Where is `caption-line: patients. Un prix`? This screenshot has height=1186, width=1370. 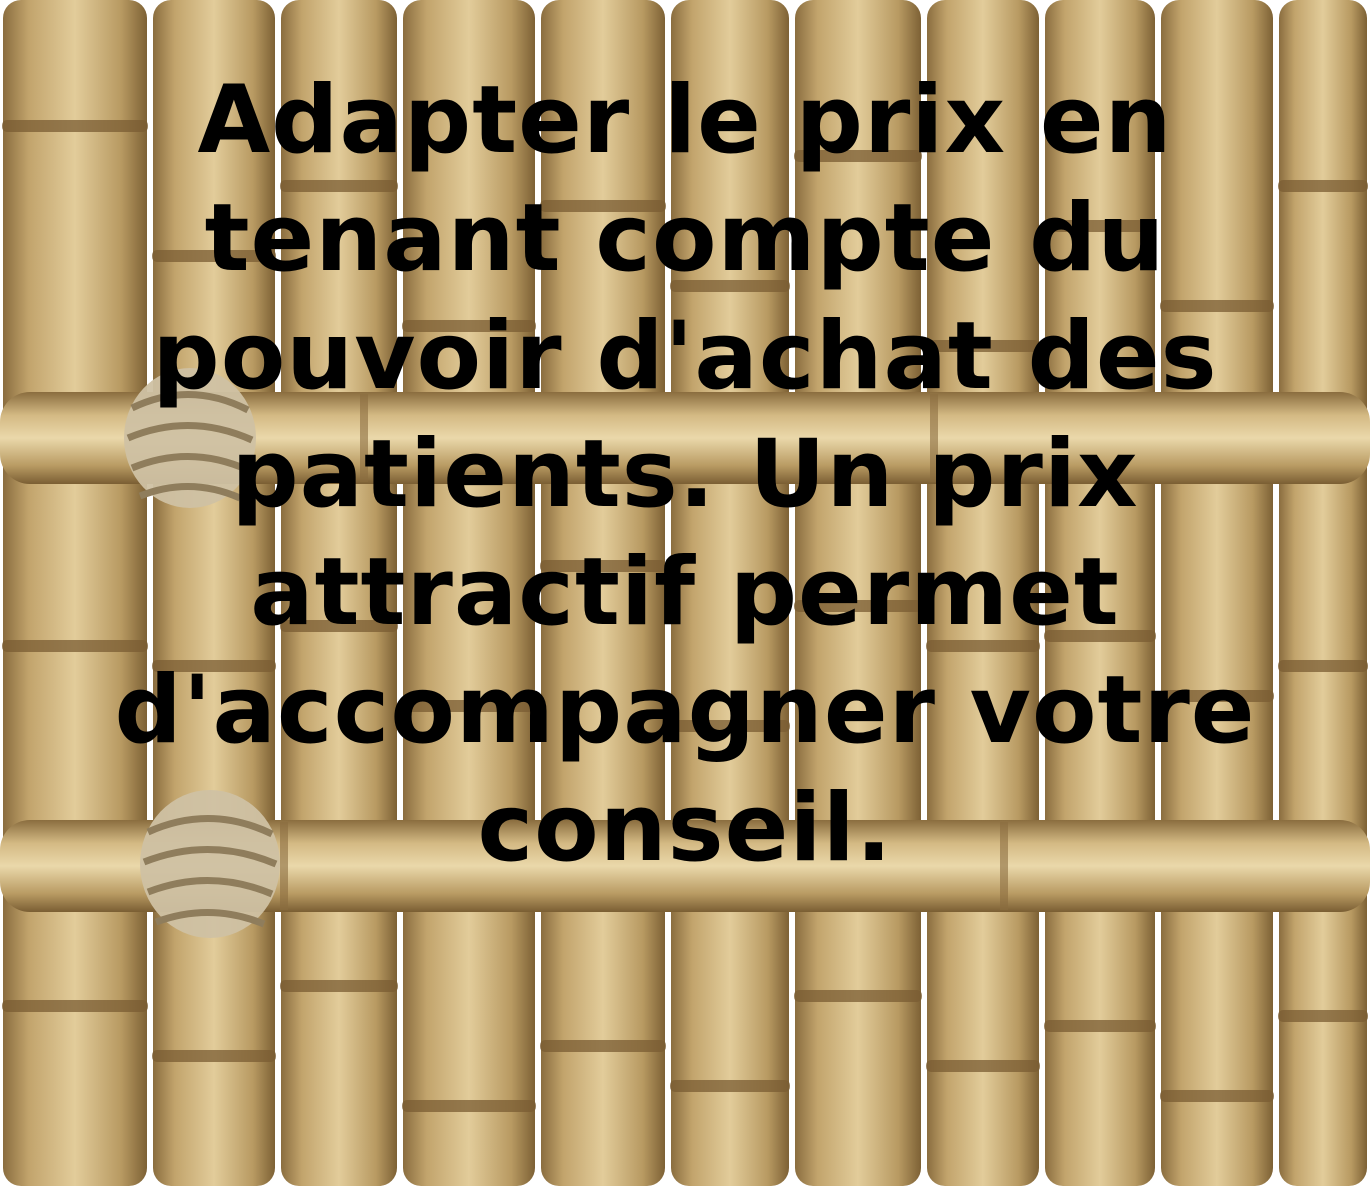 caption-line: patients. Un prix is located at coordinates (685, 474).